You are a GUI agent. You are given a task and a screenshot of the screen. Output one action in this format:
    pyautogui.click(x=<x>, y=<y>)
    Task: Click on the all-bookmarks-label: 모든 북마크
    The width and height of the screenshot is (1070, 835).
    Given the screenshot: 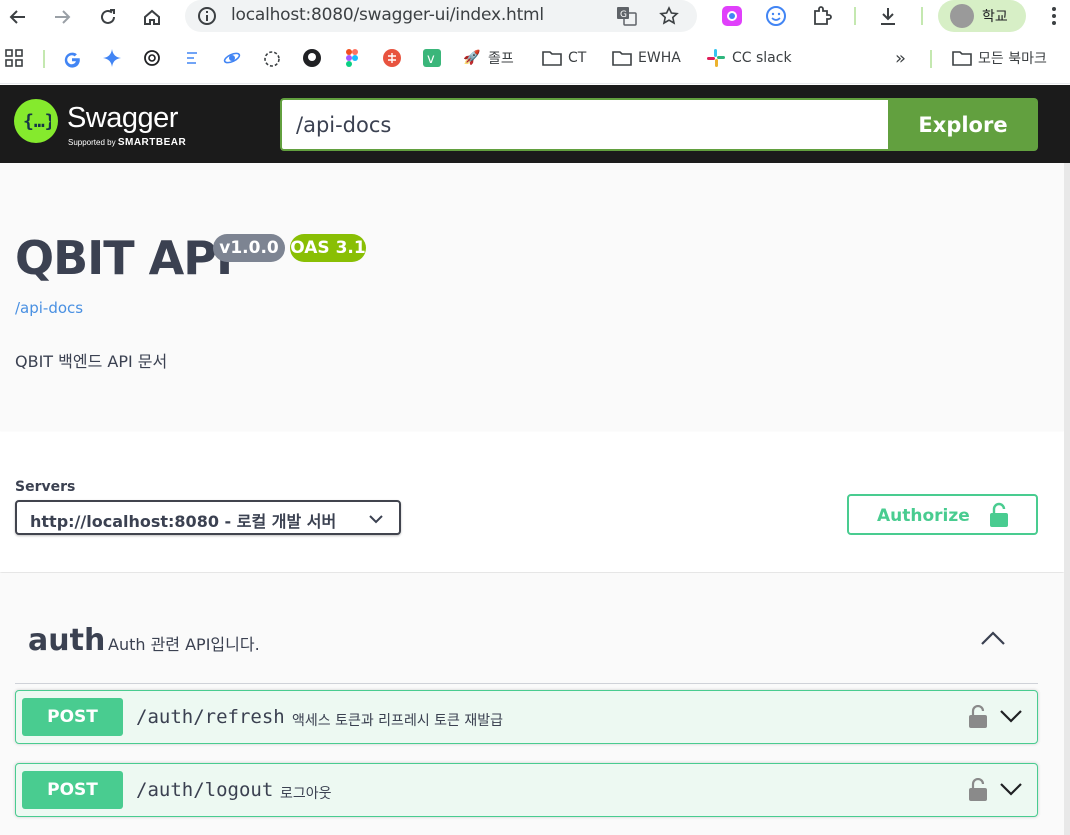 What is the action you would take?
    pyautogui.click(x=1012, y=59)
    